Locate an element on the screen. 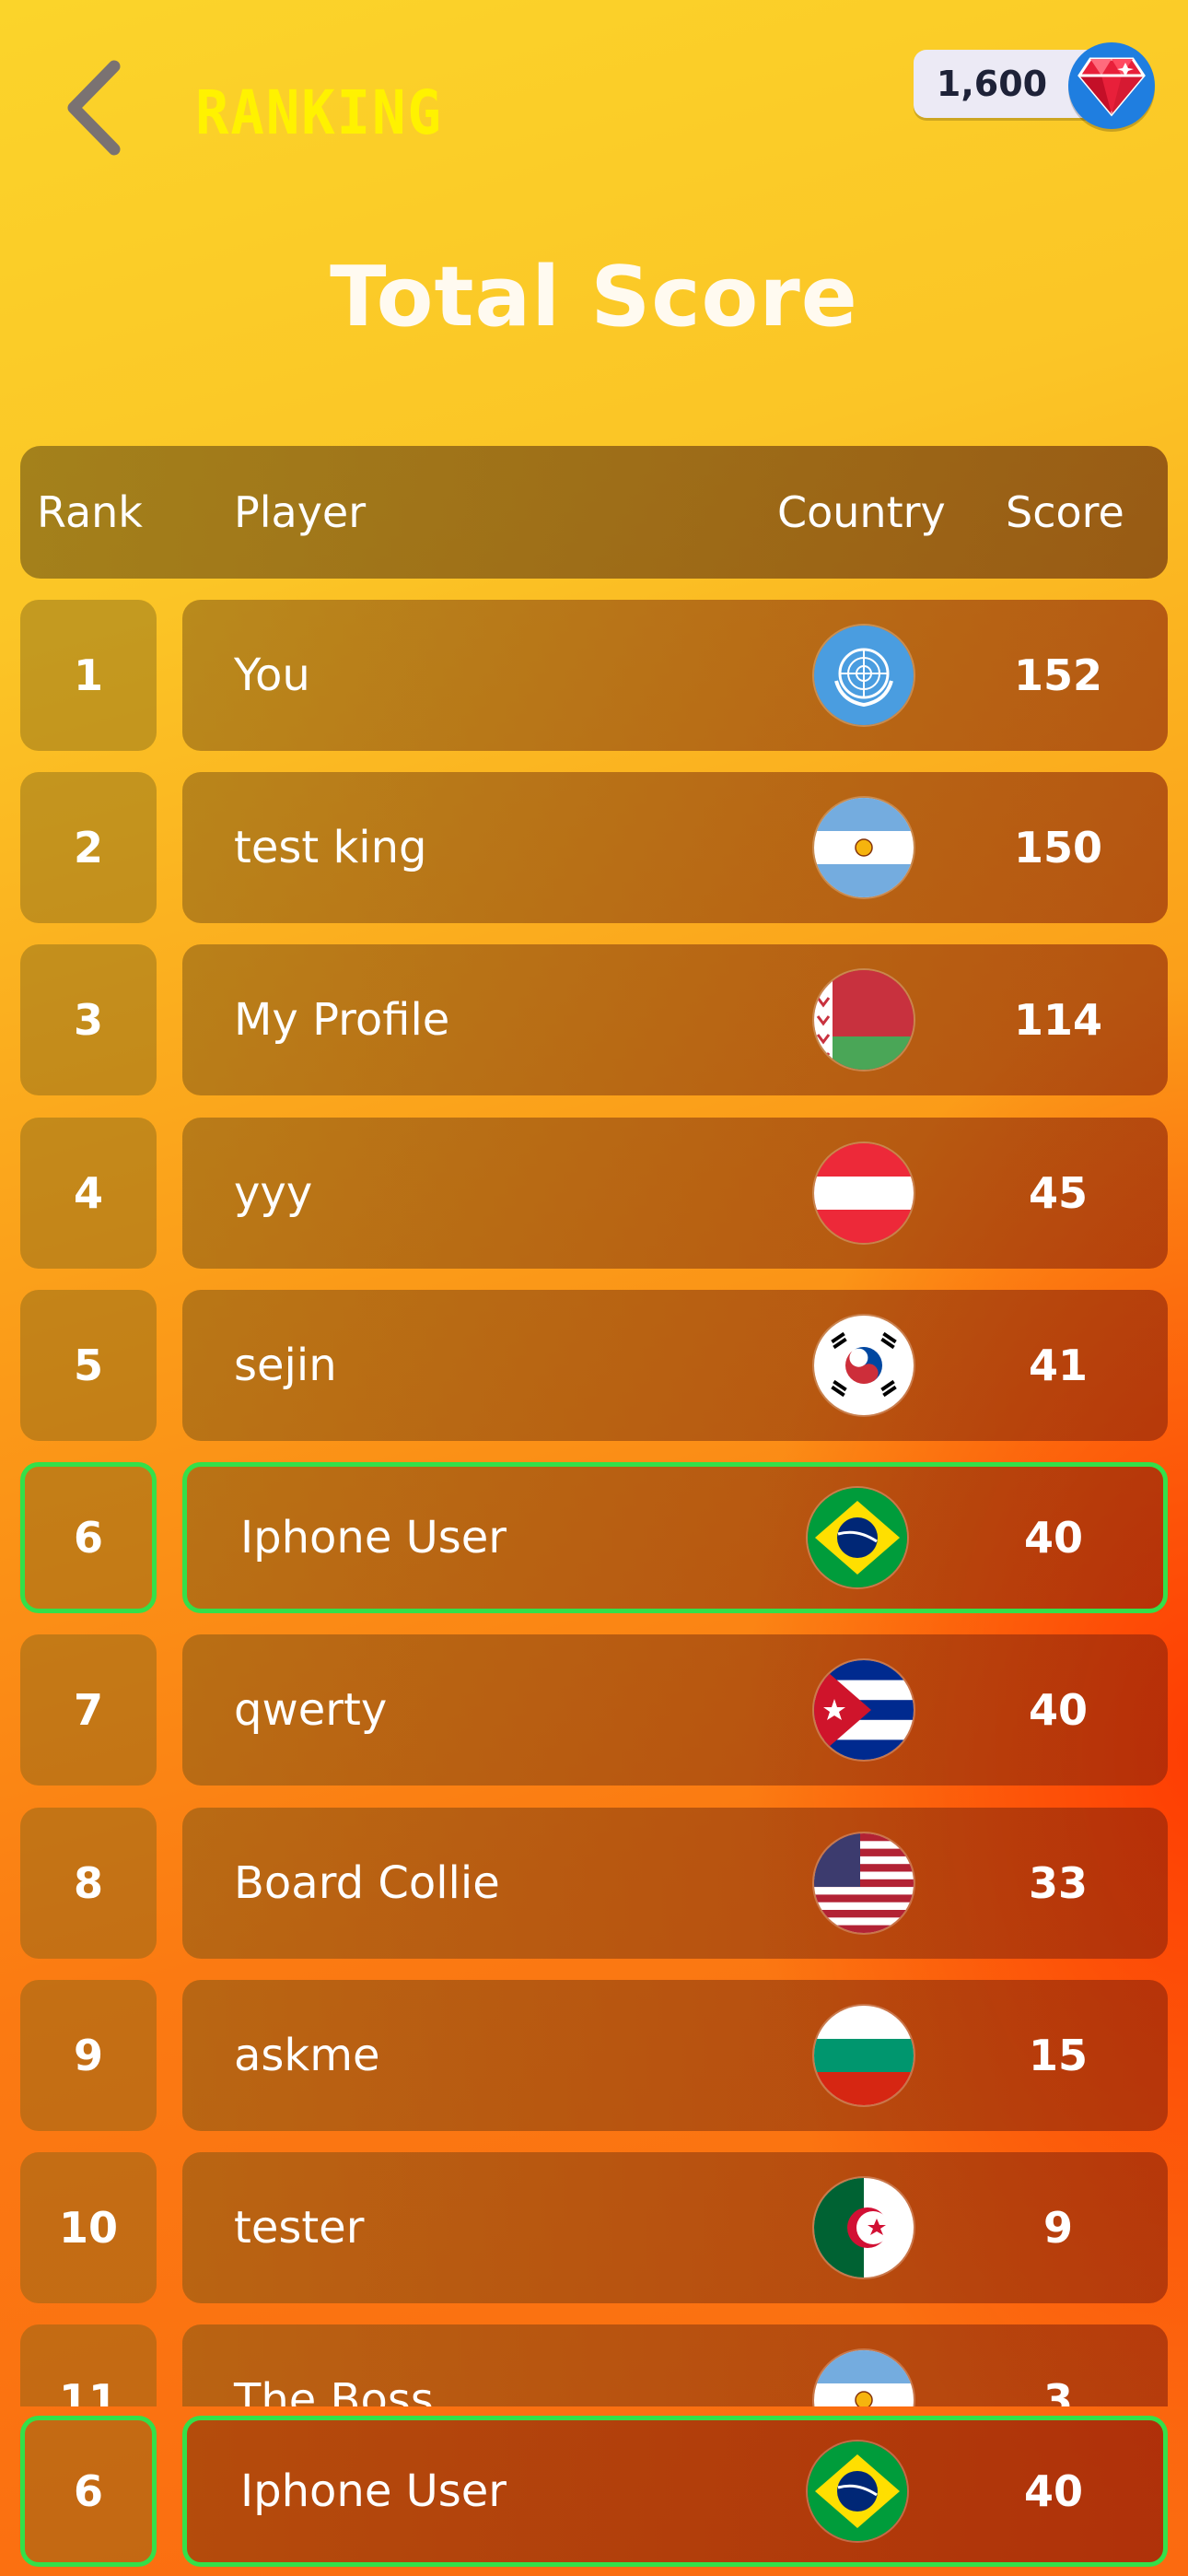  table-row: tester 9 is located at coordinates (675, 2227).